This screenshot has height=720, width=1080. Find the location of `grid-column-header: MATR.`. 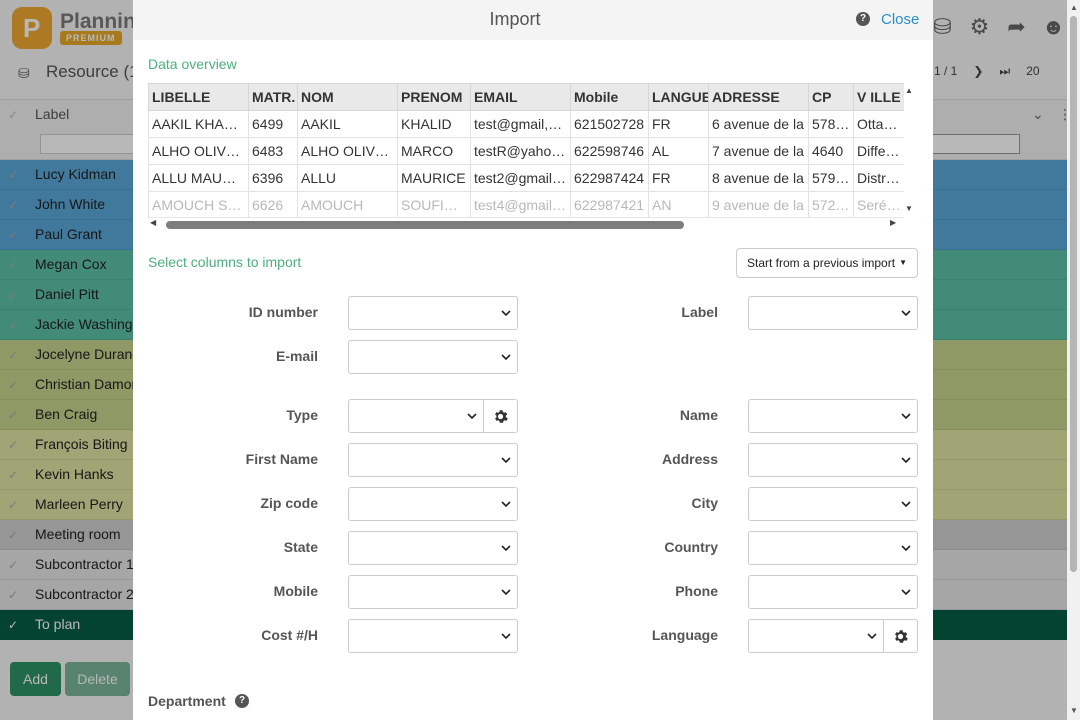

grid-column-header: MATR. is located at coordinates (273, 97).